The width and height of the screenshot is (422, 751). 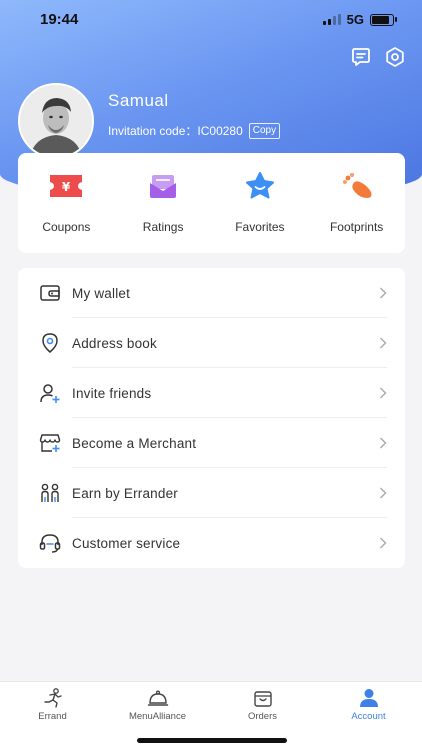 I want to click on headset-icon, so click(x=50, y=543).